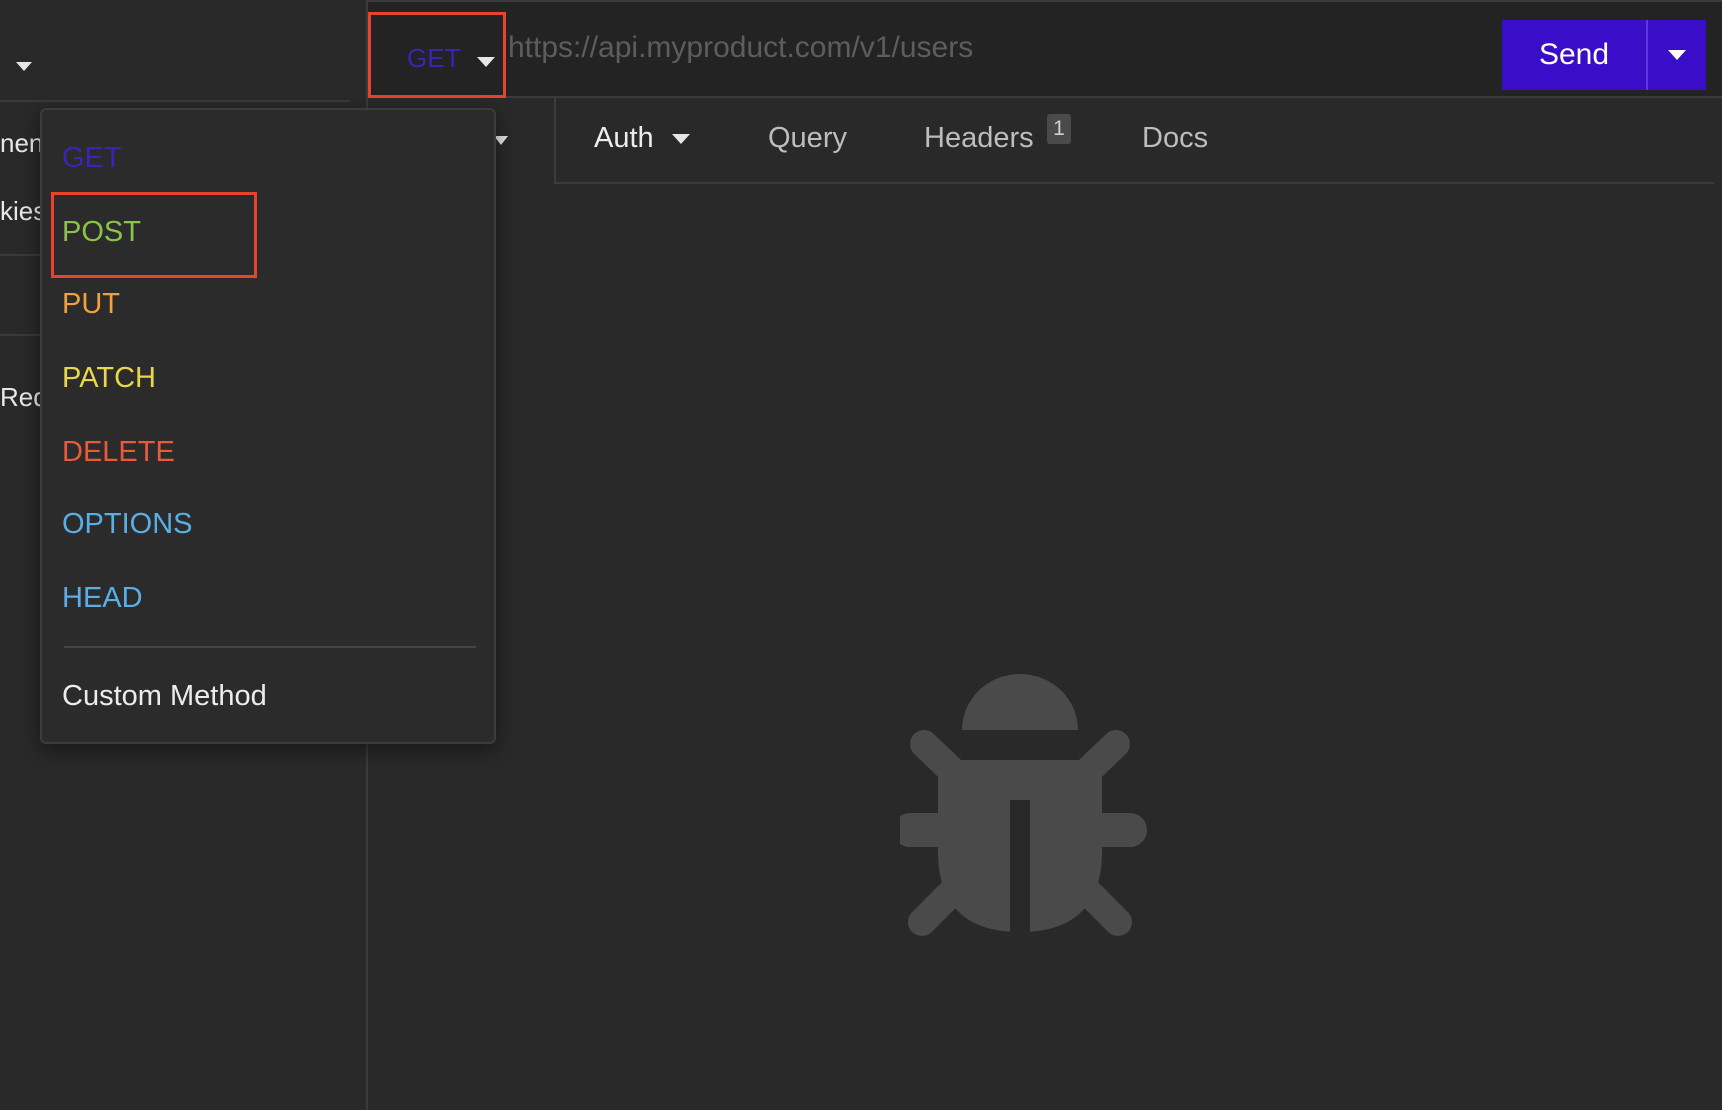 This screenshot has height=1110, width=1722. I want to click on menu-item-get: GET, so click(92, 158).